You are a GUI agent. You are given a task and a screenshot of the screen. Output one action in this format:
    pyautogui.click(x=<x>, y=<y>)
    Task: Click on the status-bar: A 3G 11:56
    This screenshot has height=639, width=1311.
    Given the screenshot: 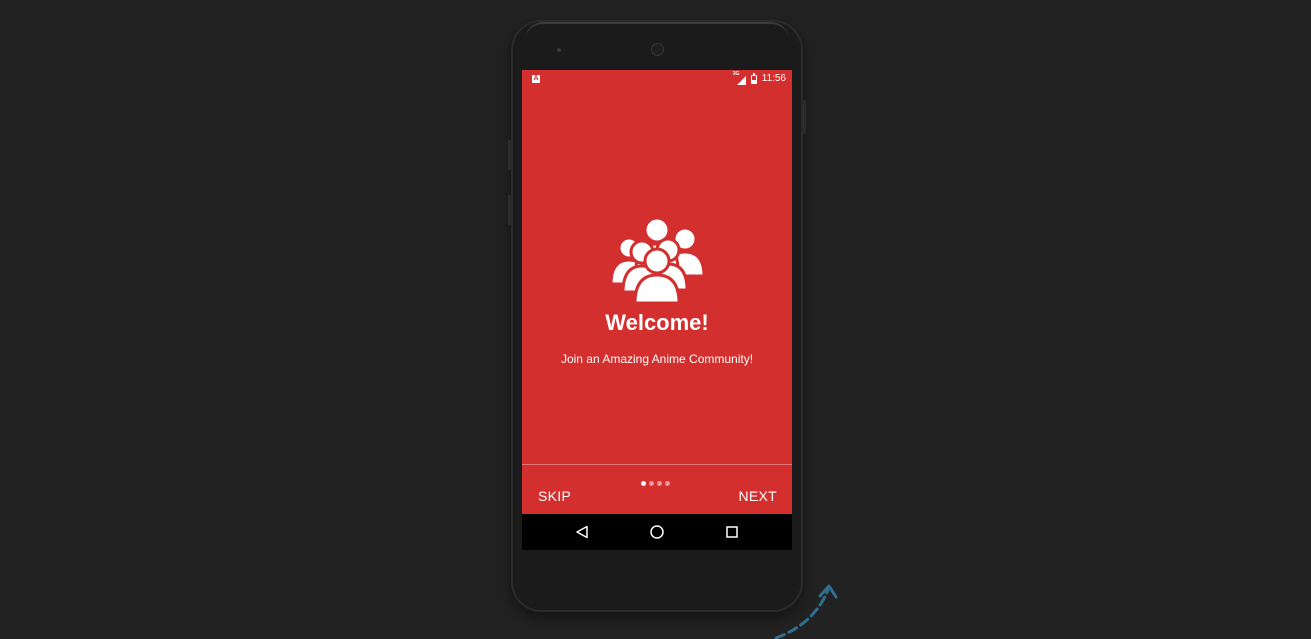 What is the action you would take?
    pyautogui.click(x=657, y=79)
    